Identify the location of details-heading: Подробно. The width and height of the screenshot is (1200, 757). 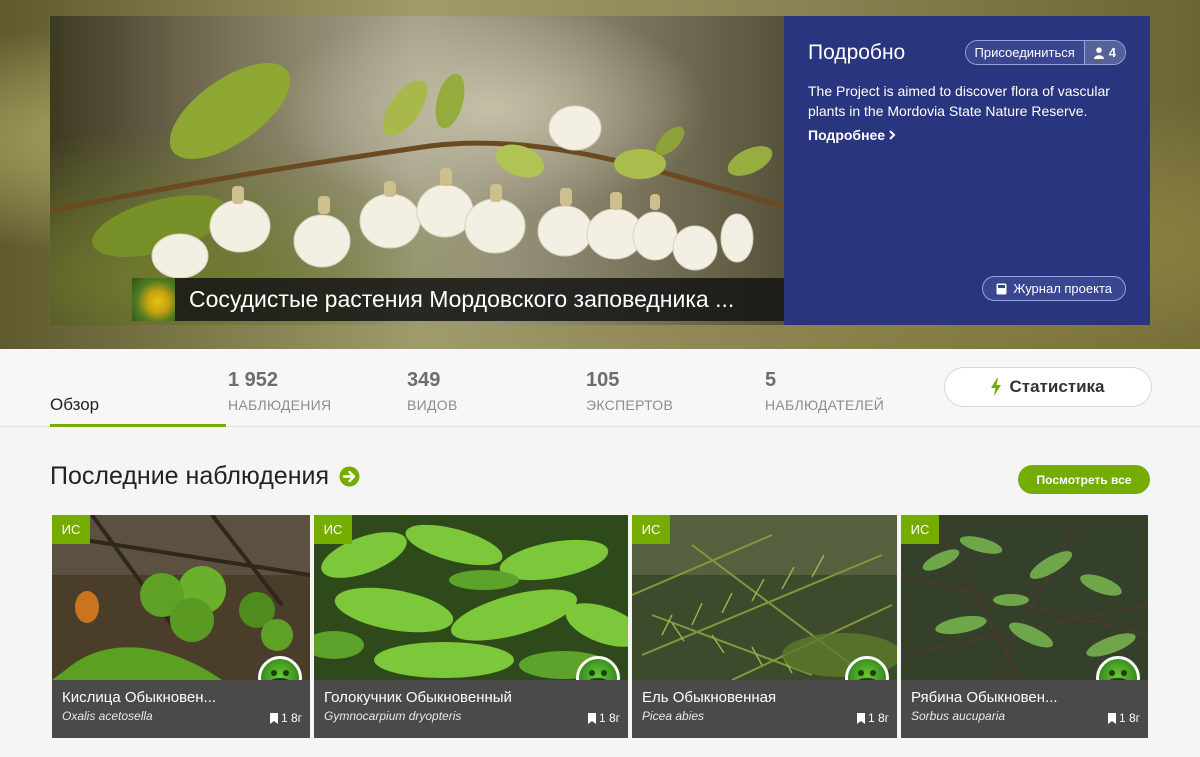
(857, 52).